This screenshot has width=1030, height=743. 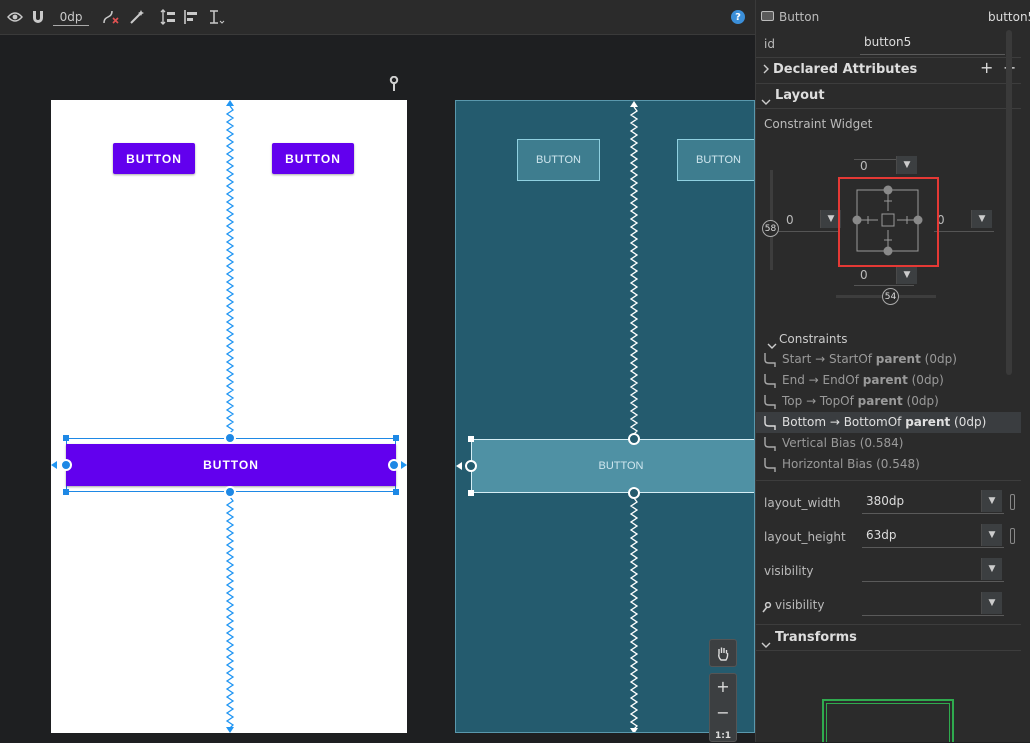 What do you see at coordinates (888, 401) in the screenshot?
I see `constraint-row-top: Top → TopOf parent (0dp)` at bounding box center [888, 401].